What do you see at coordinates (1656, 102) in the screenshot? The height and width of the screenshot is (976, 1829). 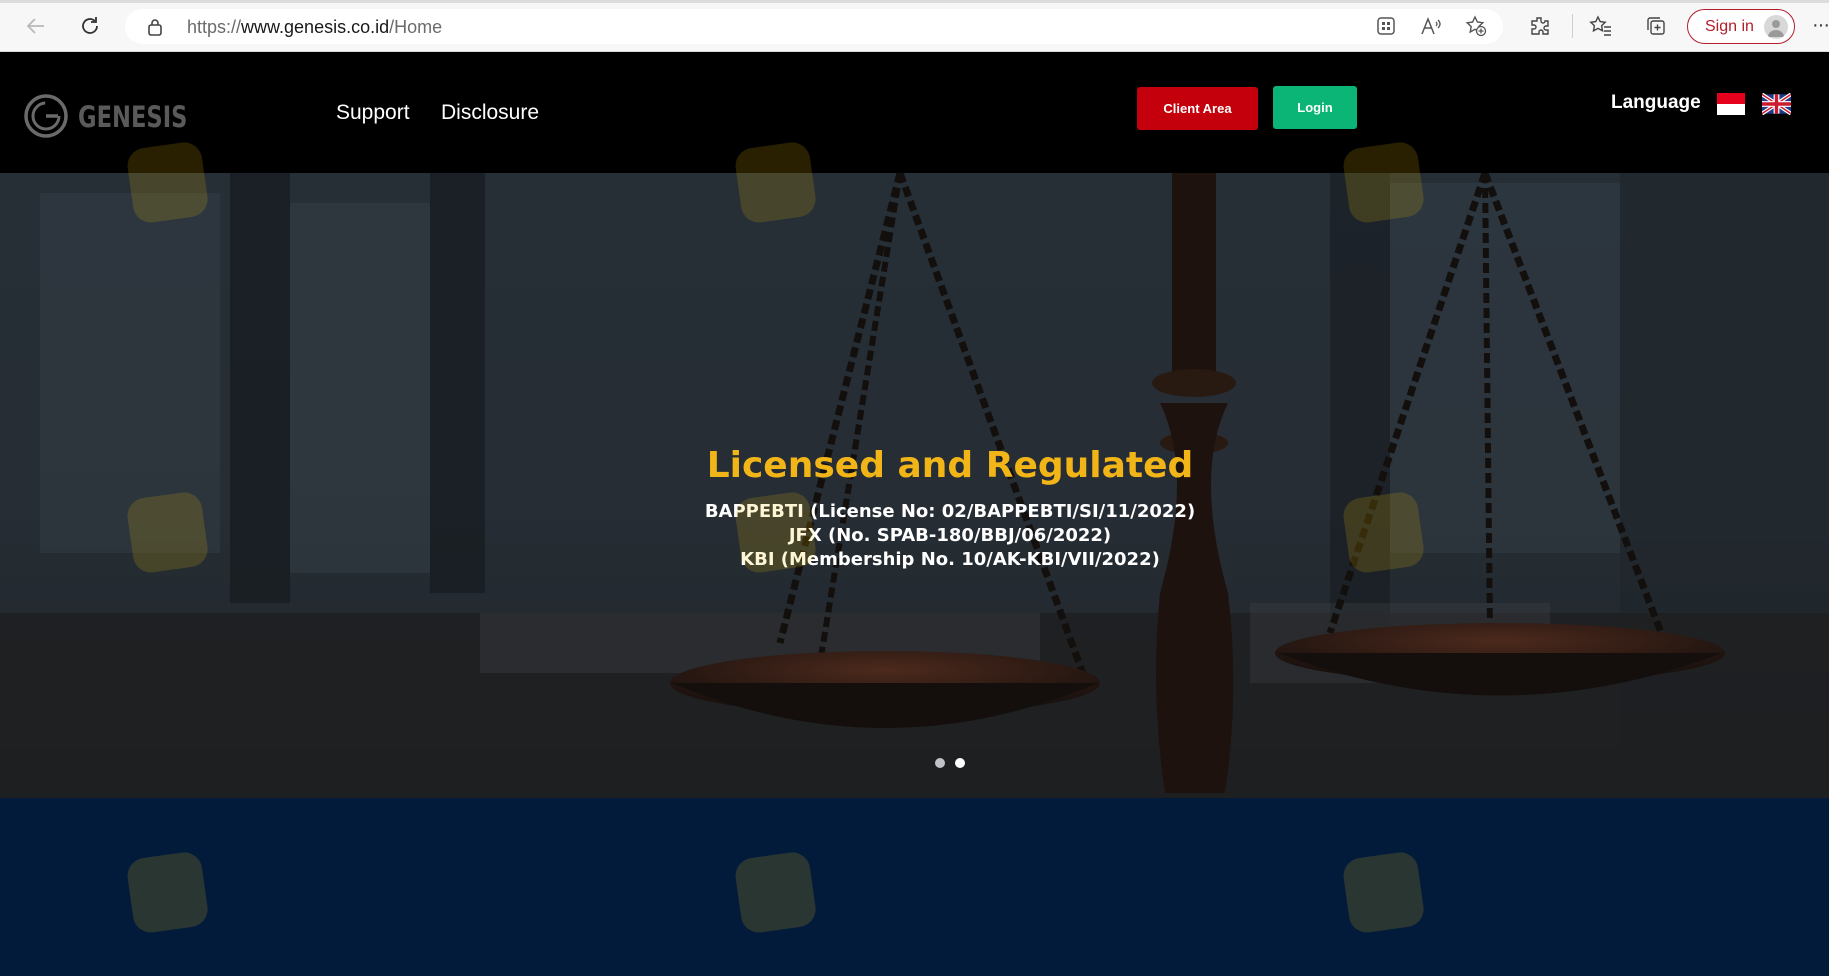 I see `language-label: Language` at bounding box center [1656, 102].